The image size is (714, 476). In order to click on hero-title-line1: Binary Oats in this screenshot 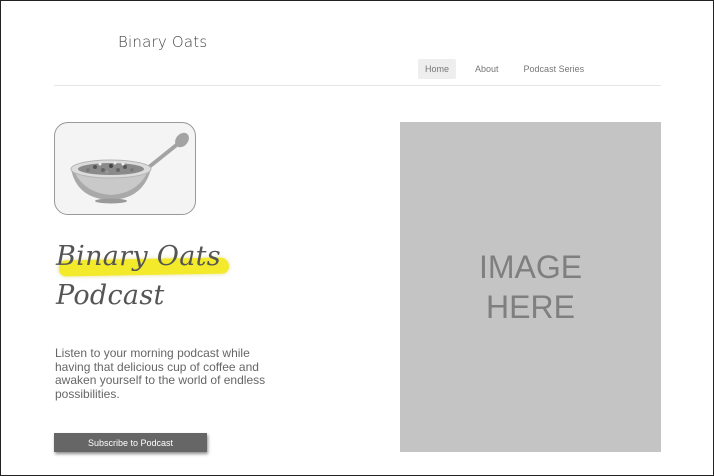, I will do `click(138, 256)`.